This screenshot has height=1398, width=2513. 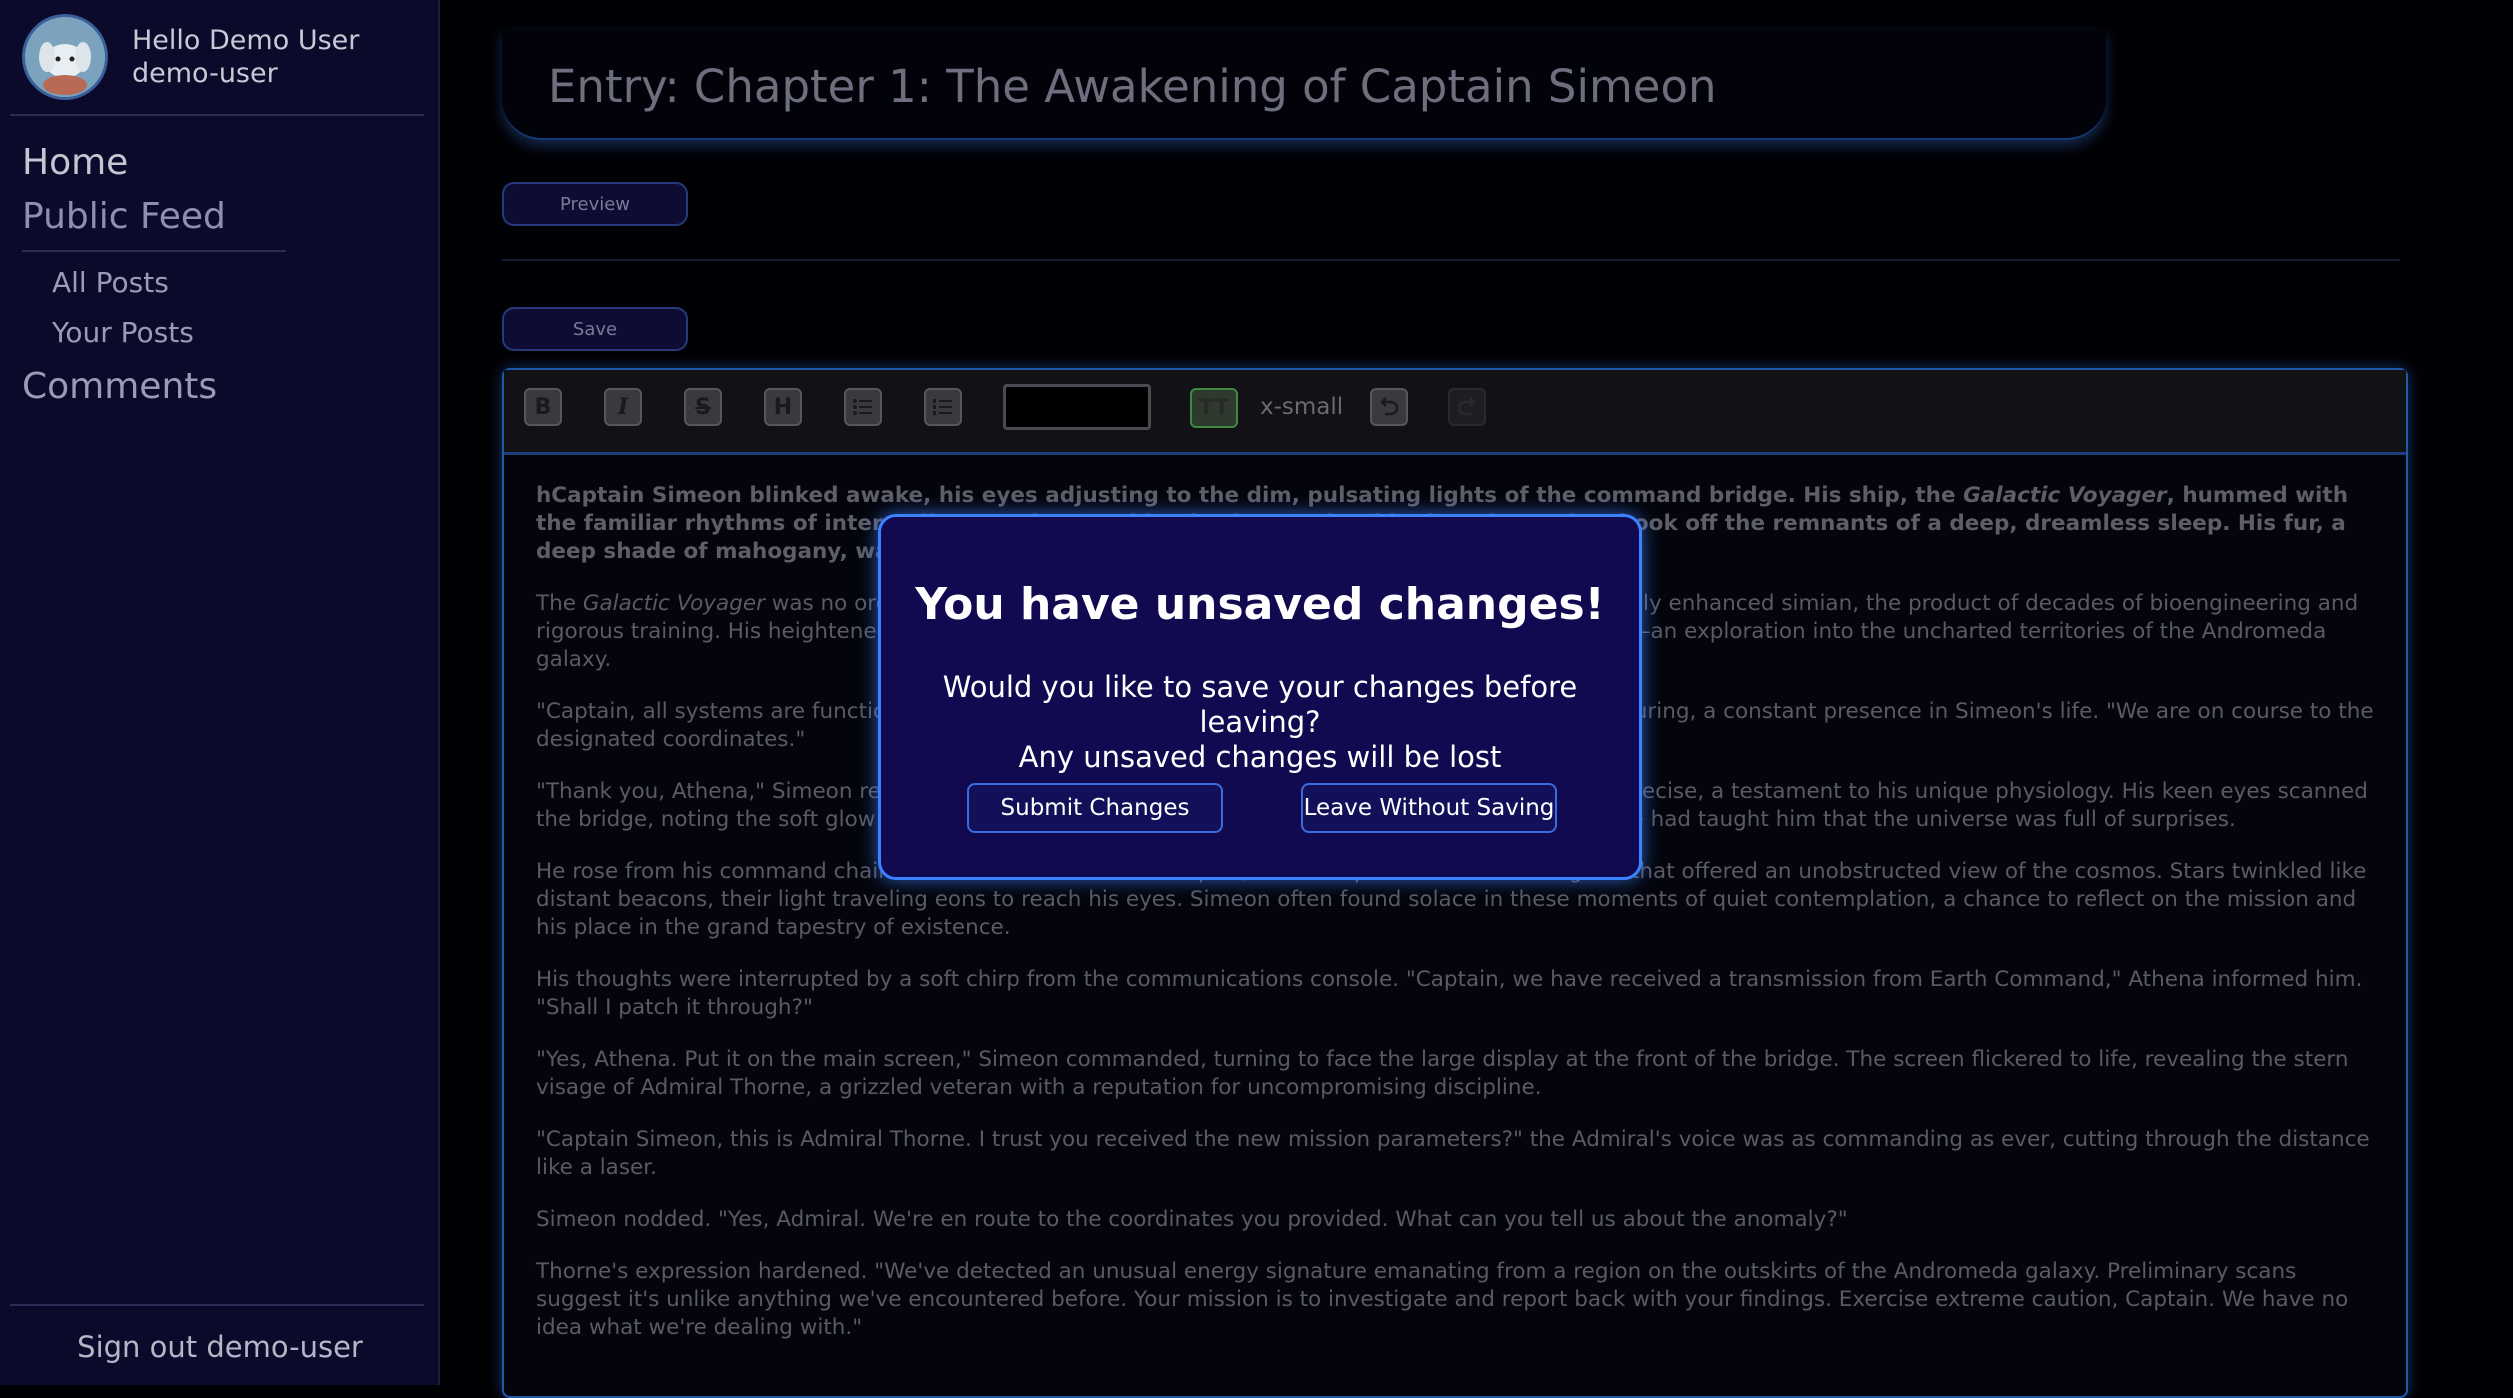 I want to click on sidebar-item-public-feed: Public Feed, so click(x=124, y=216).